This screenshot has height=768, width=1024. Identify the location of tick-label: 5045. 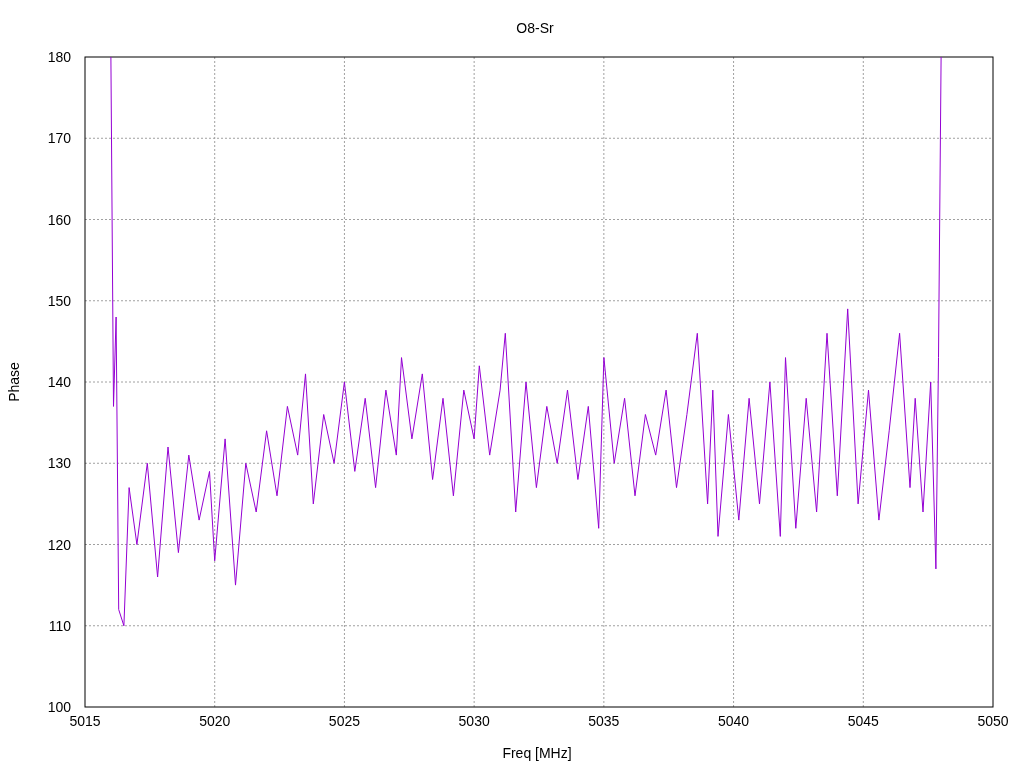
(863, 721).